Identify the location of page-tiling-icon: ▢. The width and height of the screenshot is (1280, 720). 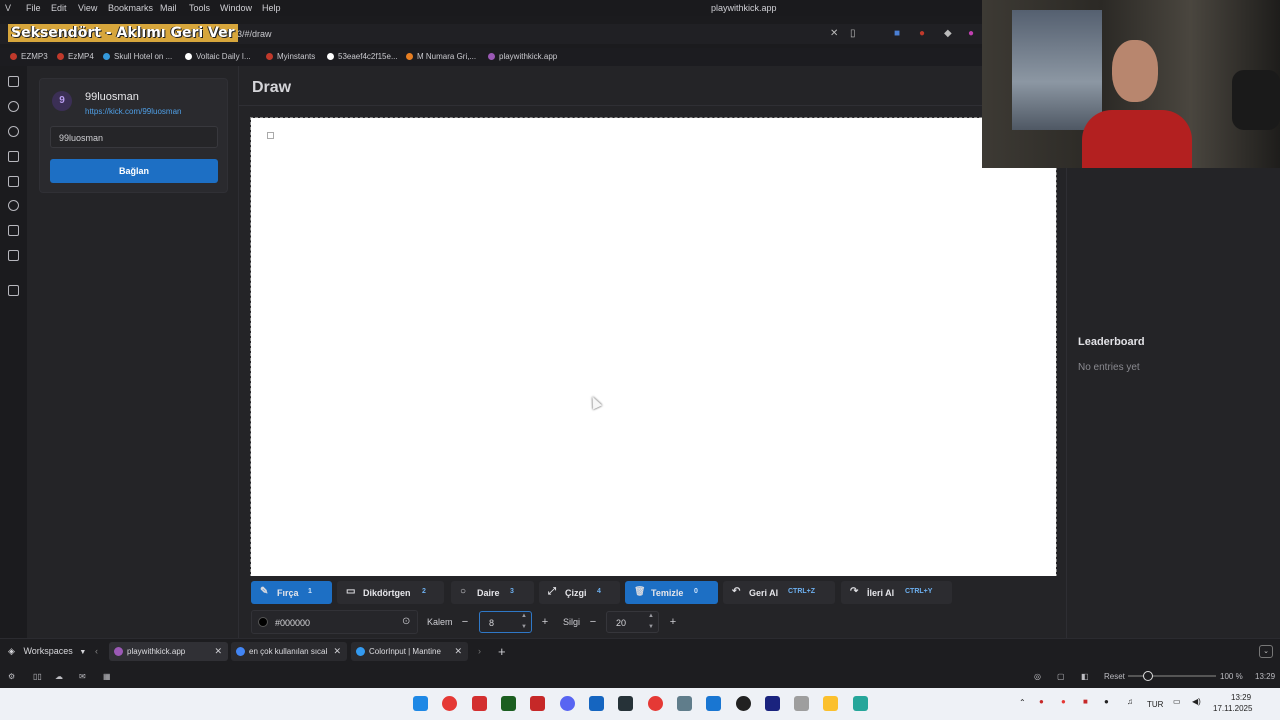
(1061, 676).